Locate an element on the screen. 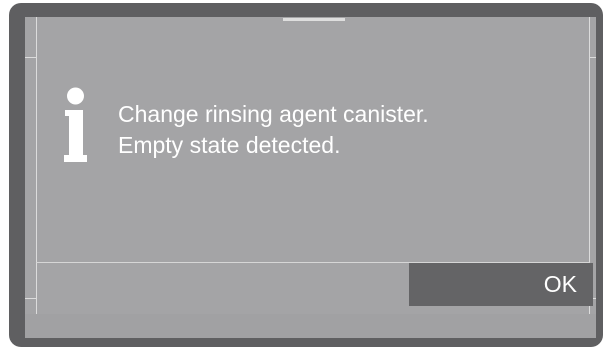 This screenshot has width=611, height=350. message-line-2: Empty state detected. is located at coordinates (229, 145).